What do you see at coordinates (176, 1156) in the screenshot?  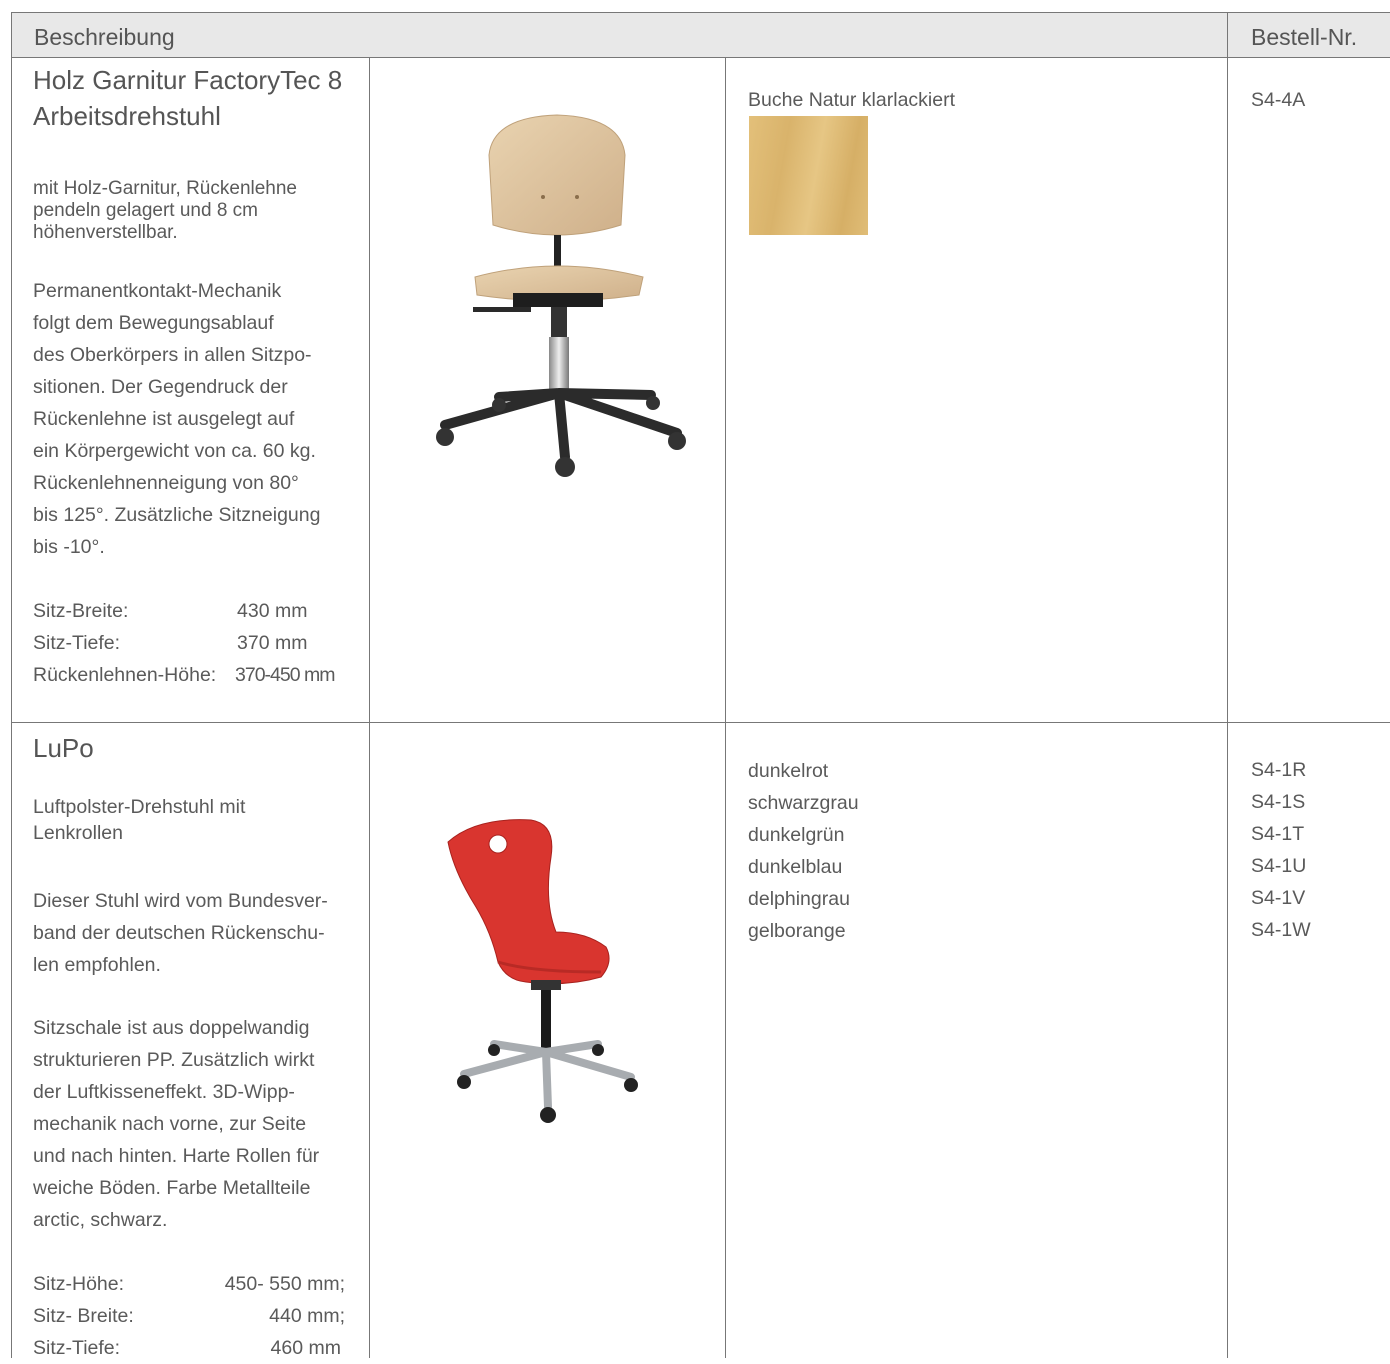 I see `body-line: und nach hinten. Harte Rollen für` at bounding box center [176, 1156].